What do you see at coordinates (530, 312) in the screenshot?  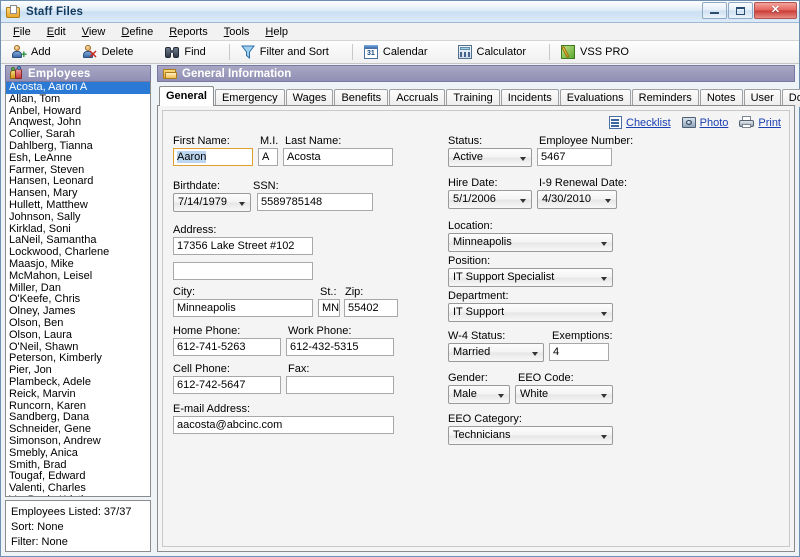 I see `department-select: IT Support` at bounding box center [530, 312].